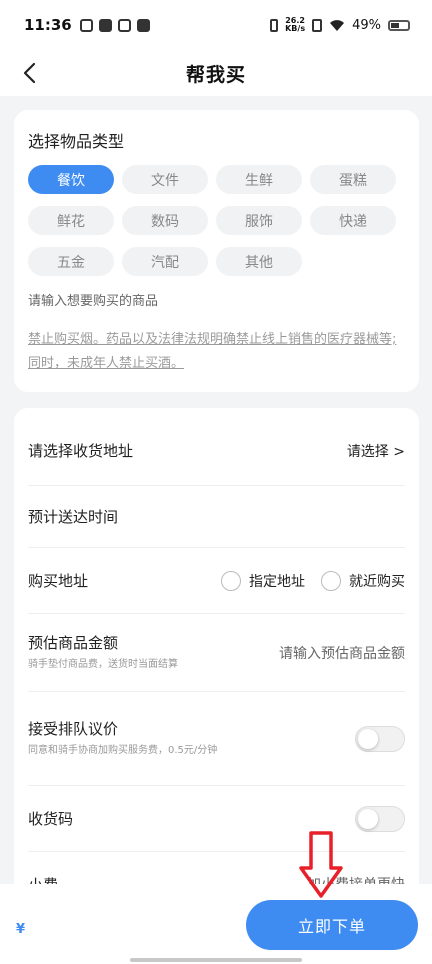  I want to click on tag-flowers: 鲜花, so click(71, 220).